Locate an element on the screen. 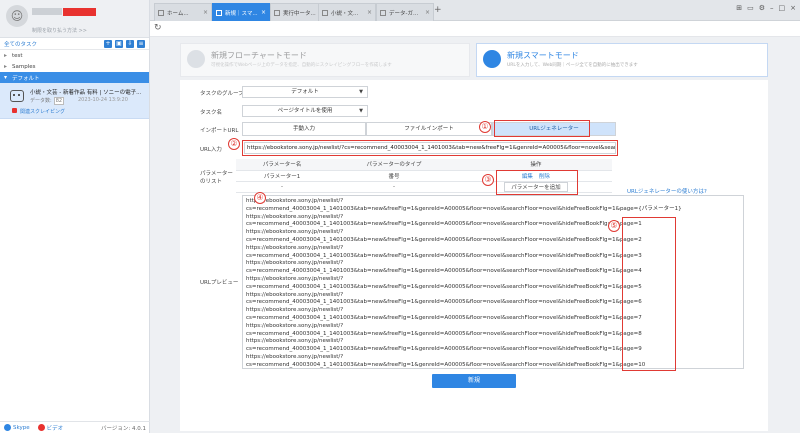 This screenshot has width=800, height=433. manual-input-option: 手動入力 is located at coordinates (304, 129).